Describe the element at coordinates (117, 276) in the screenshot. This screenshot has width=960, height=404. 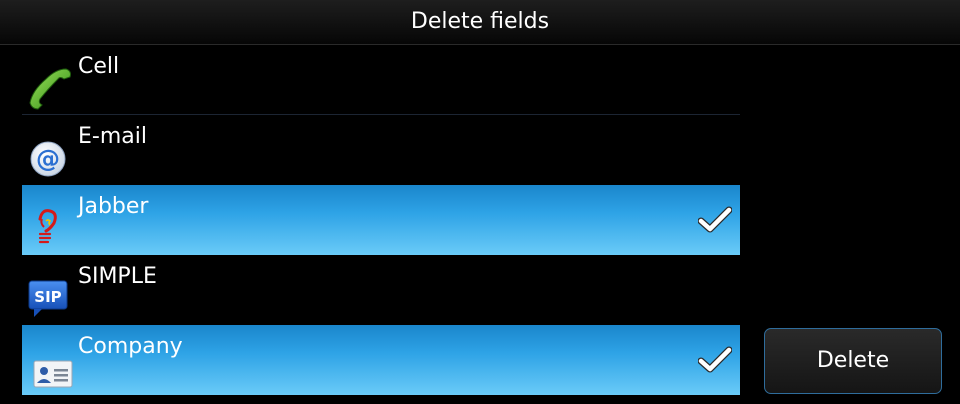
I see `field-label: SIMPLE` at that location.